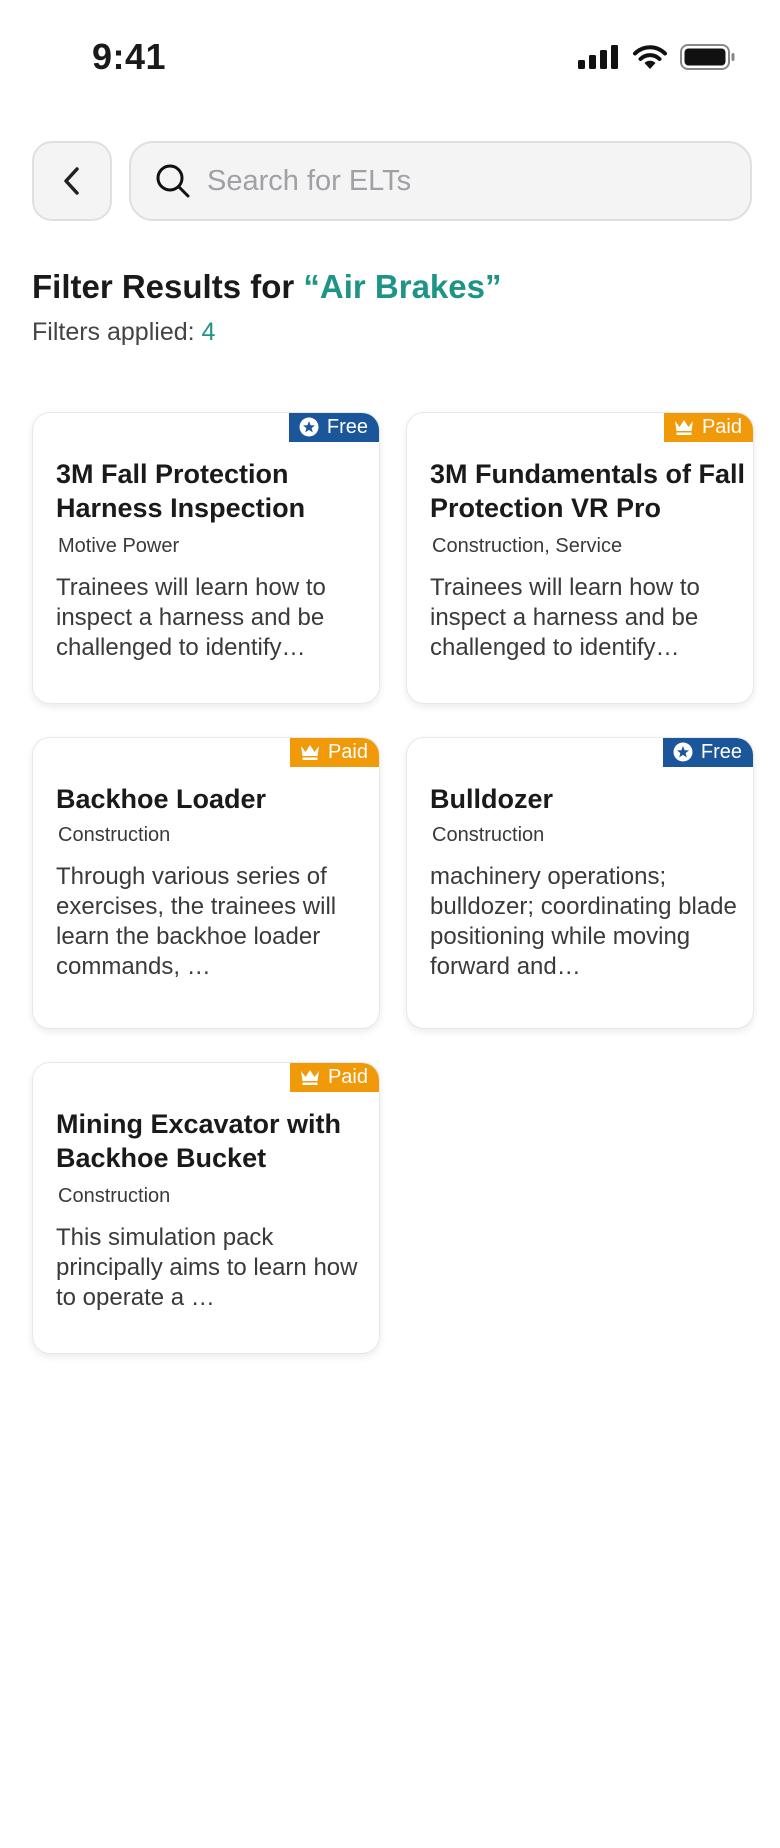 This screenshot has width=780, height=1848. What do you see at coordinates (598, 57) in the screenshot?
I see `signal-icon` at bounding box center [598, 57].